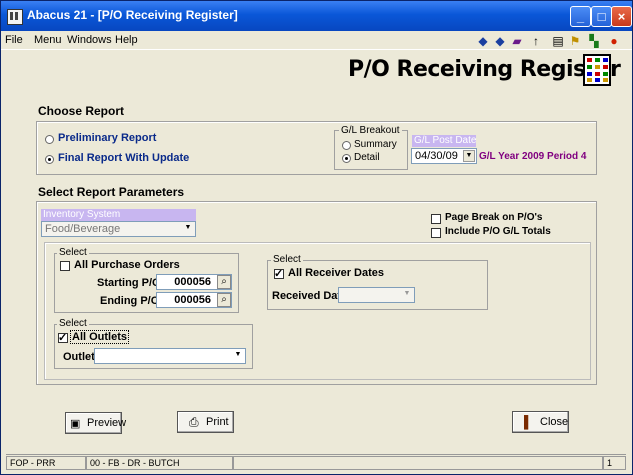 The width and height of the screenshot is (633, 475). I want to click on choose-report-panel, so click(316, 148).